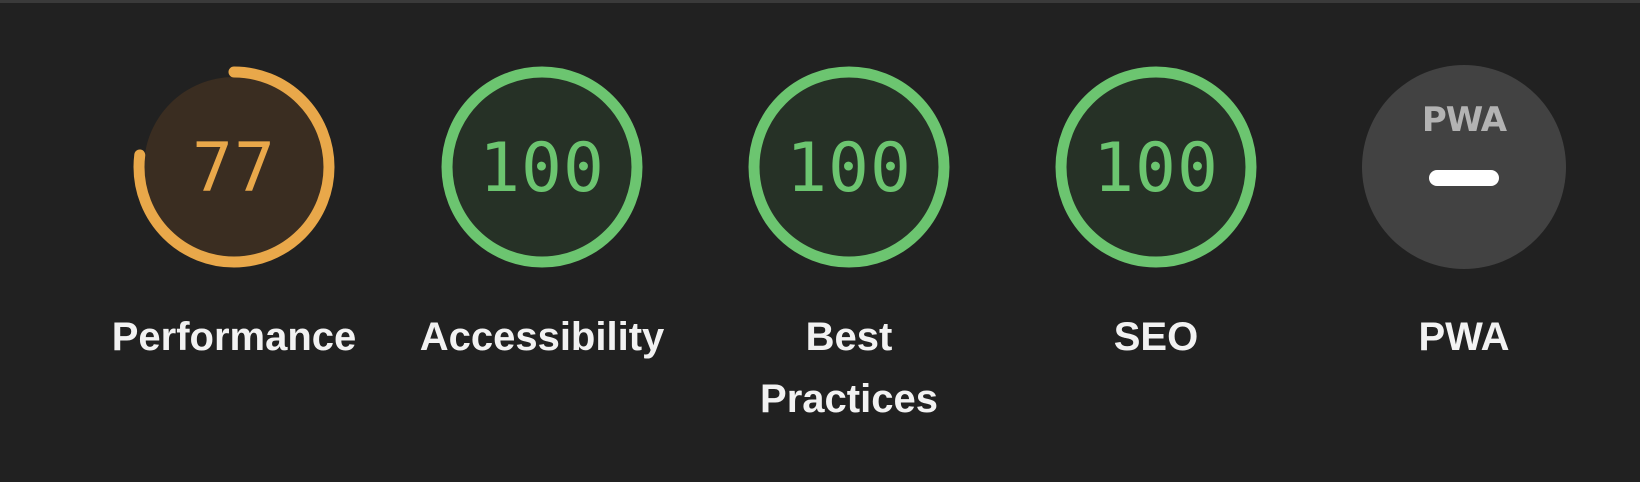 This screenshot has height=482, width=1640. Describe the element at coordinates (849, 368) in the screenshot. I see `gauge-label: Best Practices` at that location.